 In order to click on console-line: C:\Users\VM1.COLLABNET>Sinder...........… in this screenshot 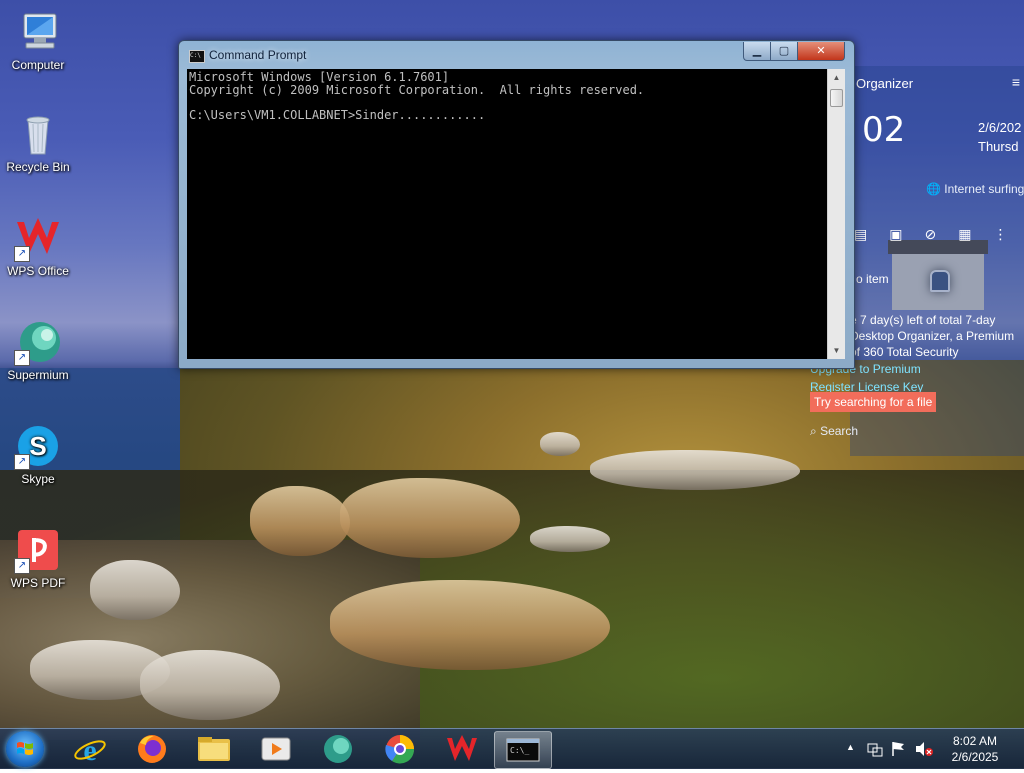, I will do `click(337, 114)`.